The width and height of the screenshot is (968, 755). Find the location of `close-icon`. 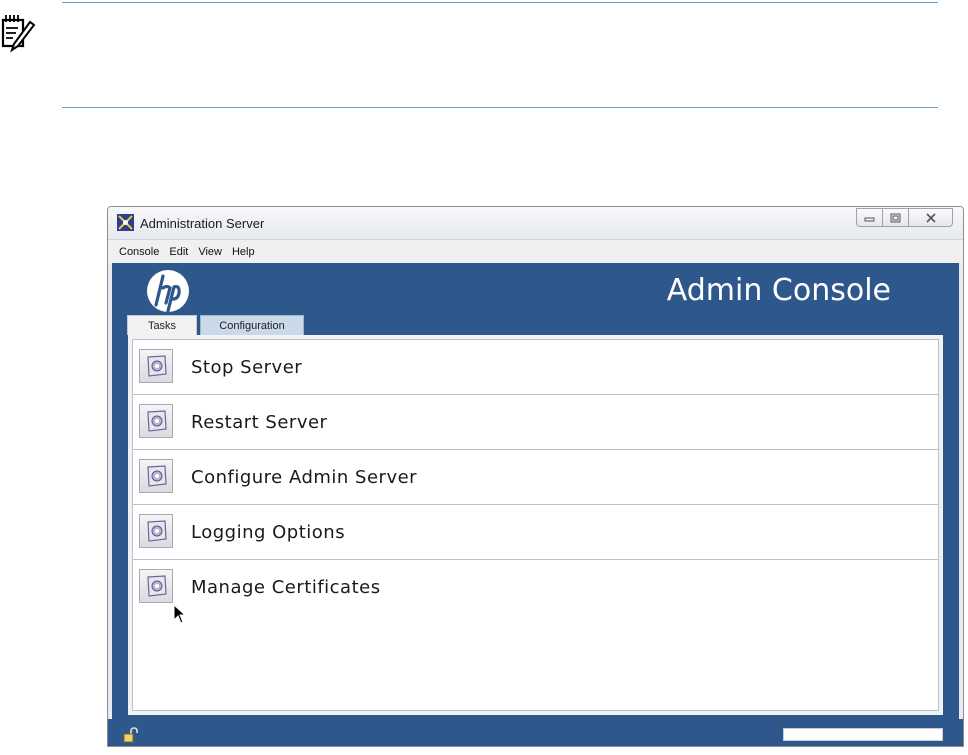

close-icon is located at coordinates (930, 217).